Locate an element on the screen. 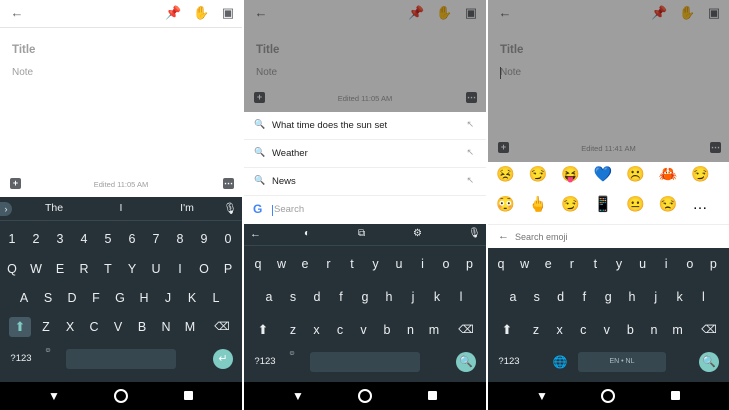  emoji-item: ☹️ is located at coordinates (635, 175).